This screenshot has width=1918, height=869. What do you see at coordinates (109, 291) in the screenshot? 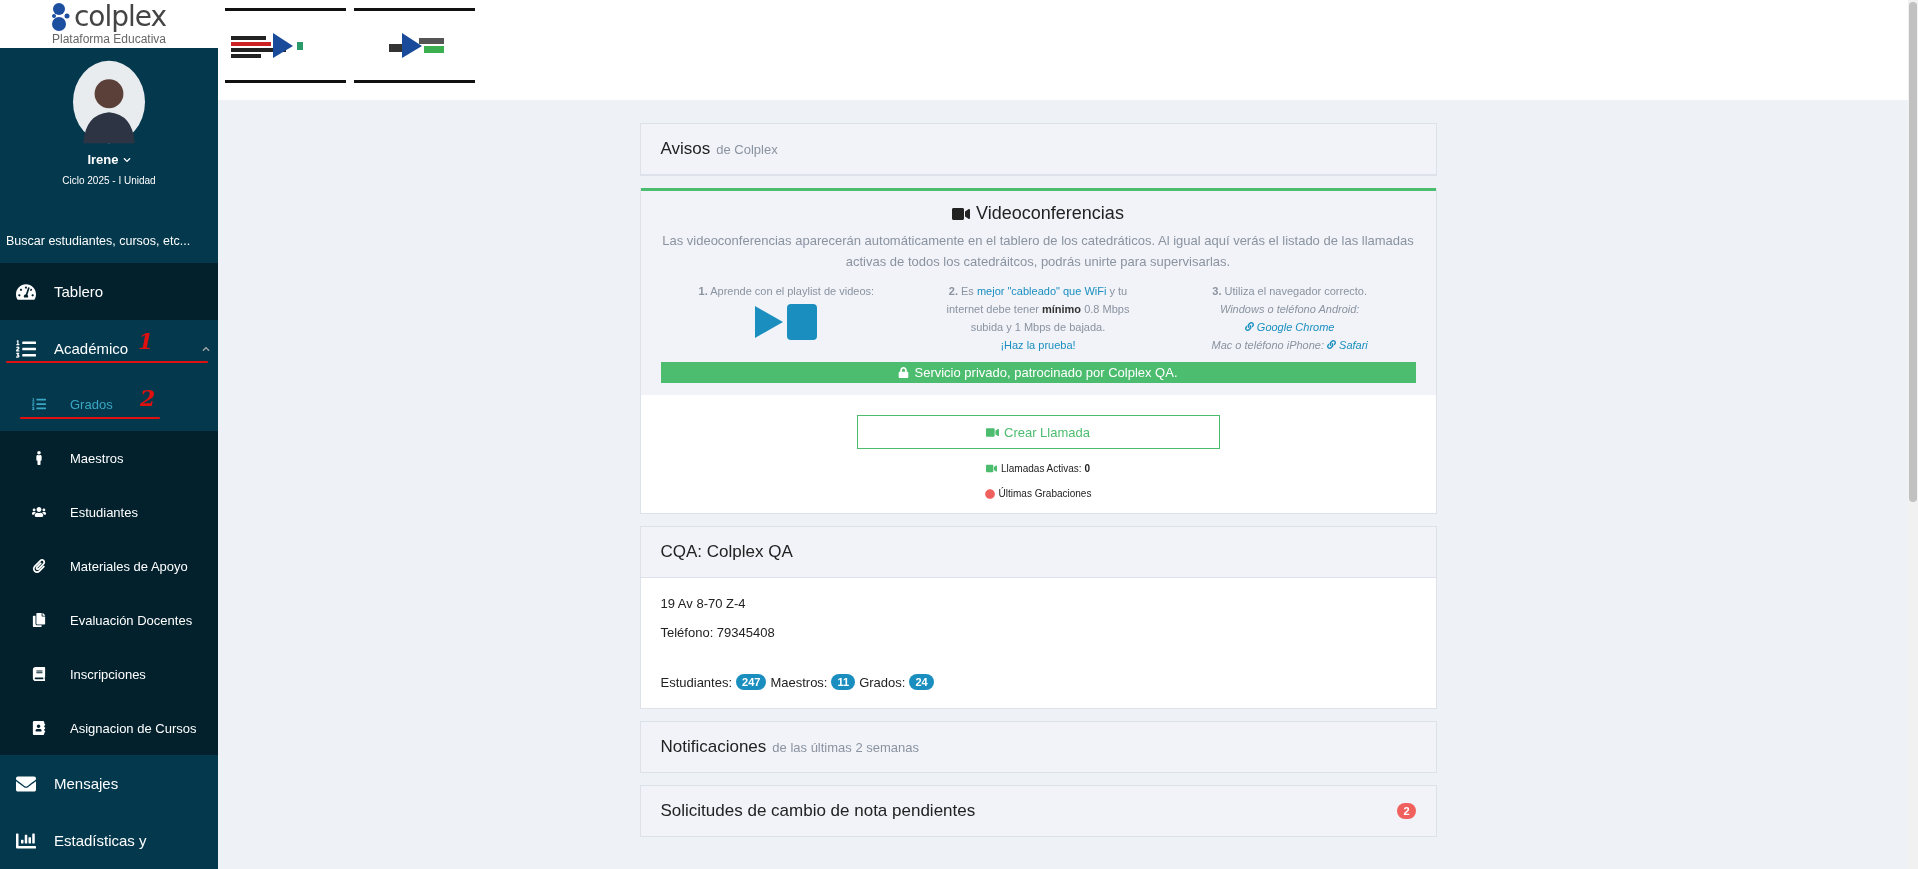
I see `nav-item: Tablero` at bounding box center [109, 291].